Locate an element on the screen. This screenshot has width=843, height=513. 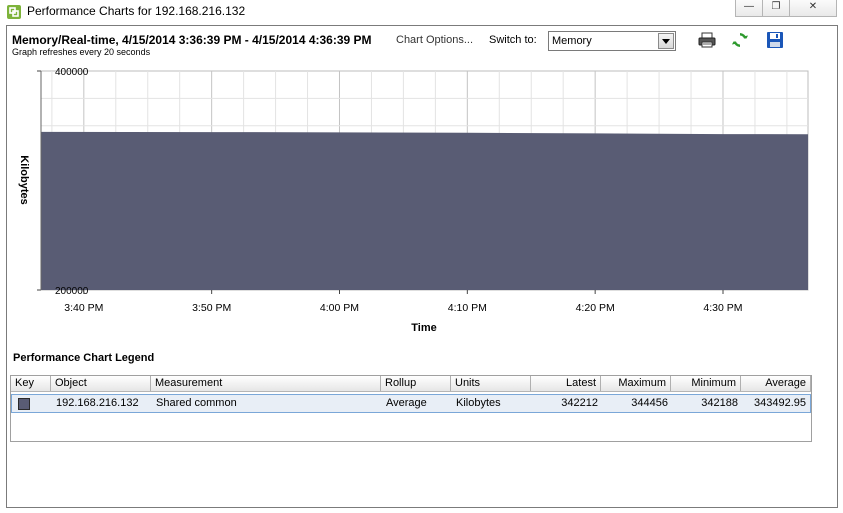
x-tick-label: 3:40 PM is located at coordinates (83, 308).